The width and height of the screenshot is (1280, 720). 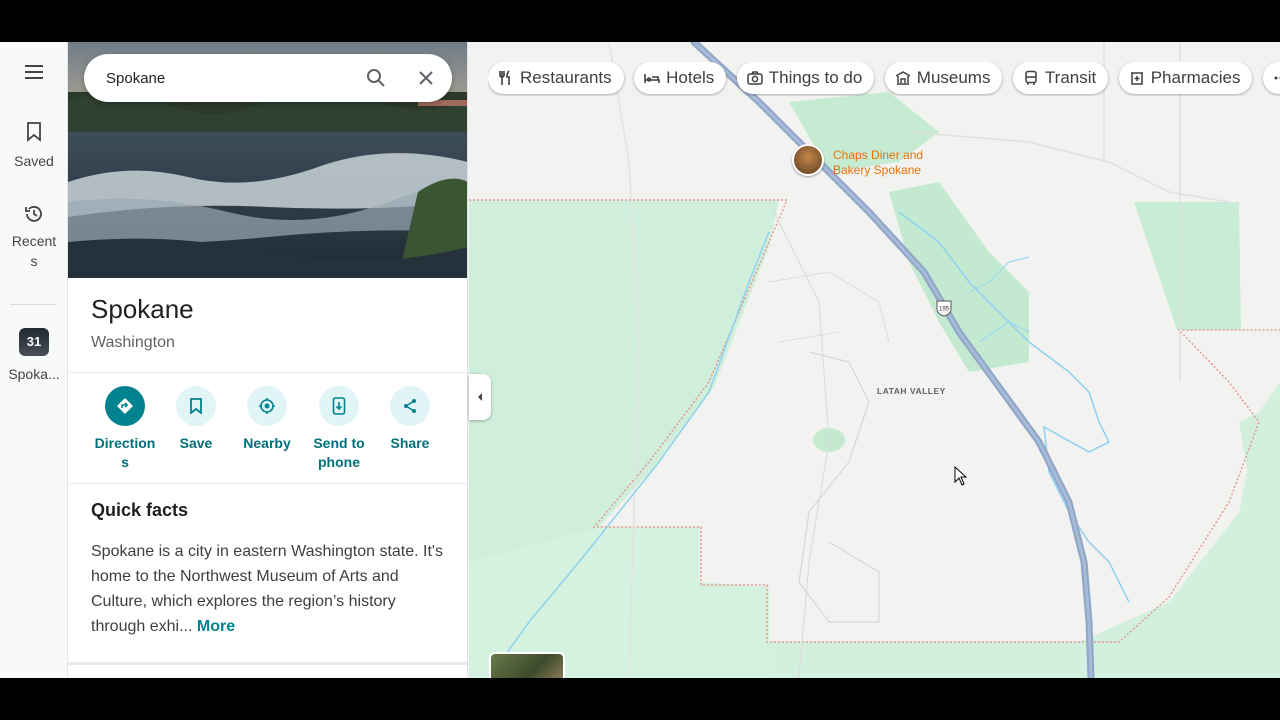 I want to click on route-shield-icon: 195, so click(x=944, y=308).